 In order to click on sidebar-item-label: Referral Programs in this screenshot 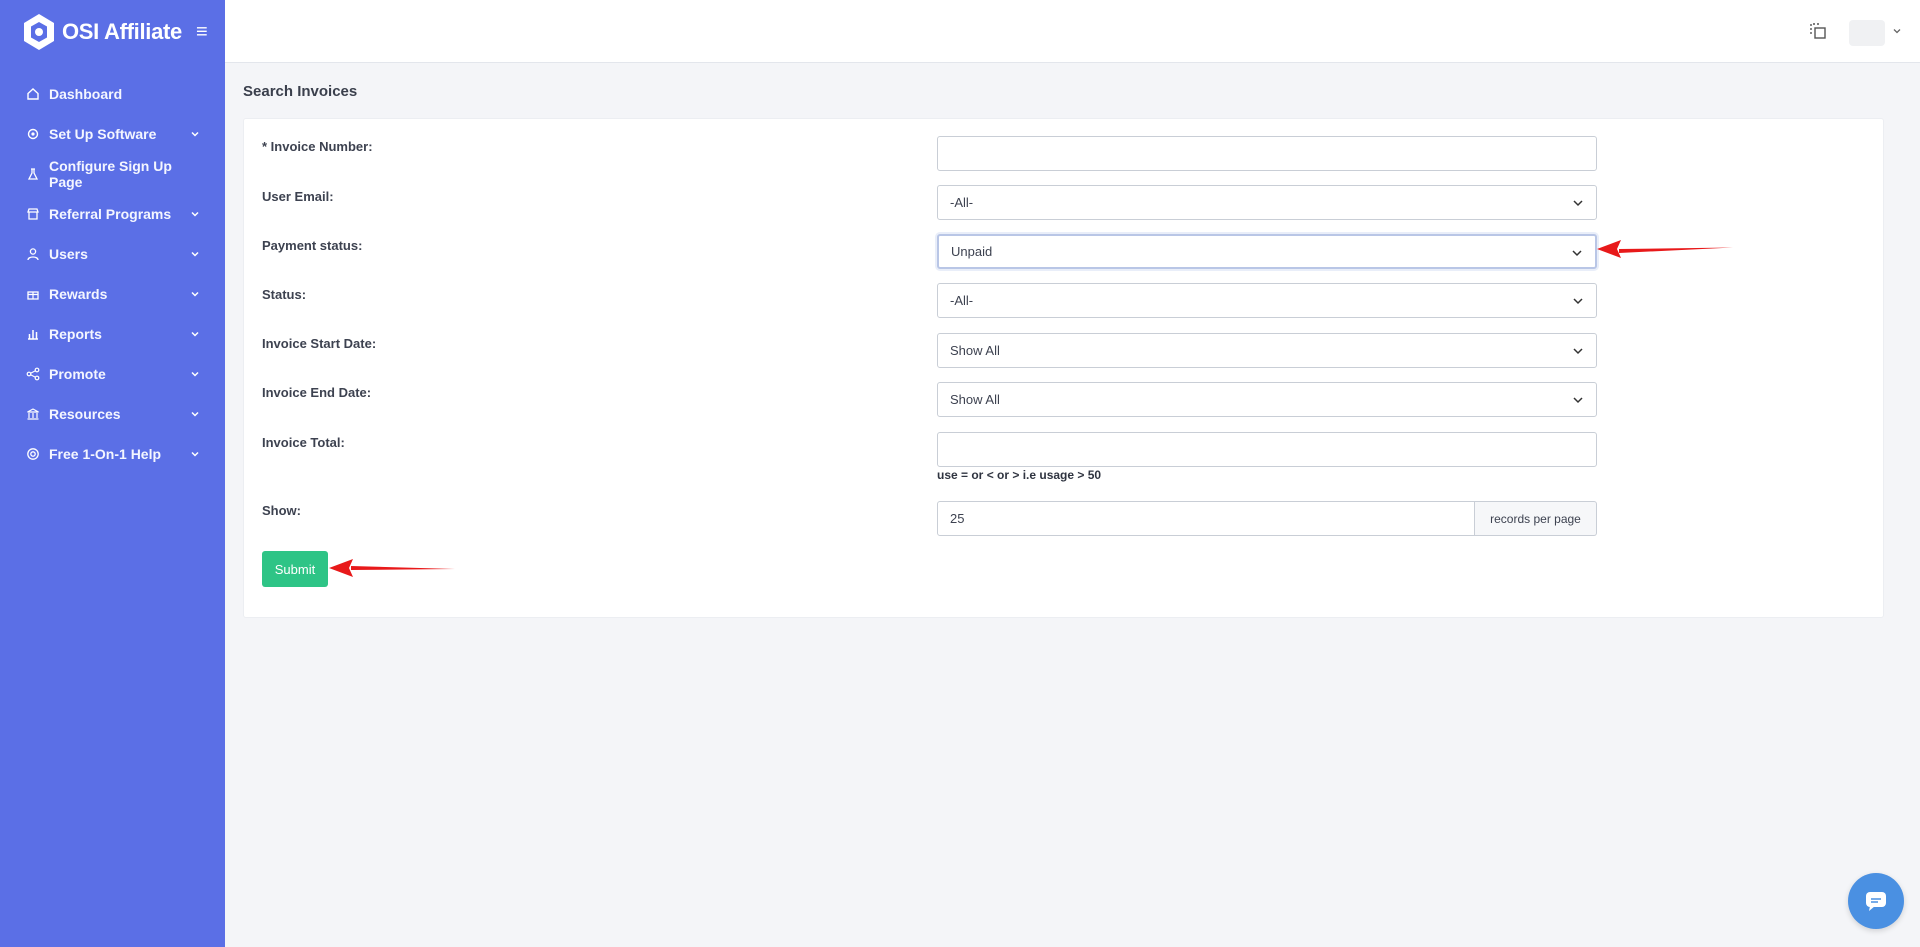, I will do `click(110, 214)`.